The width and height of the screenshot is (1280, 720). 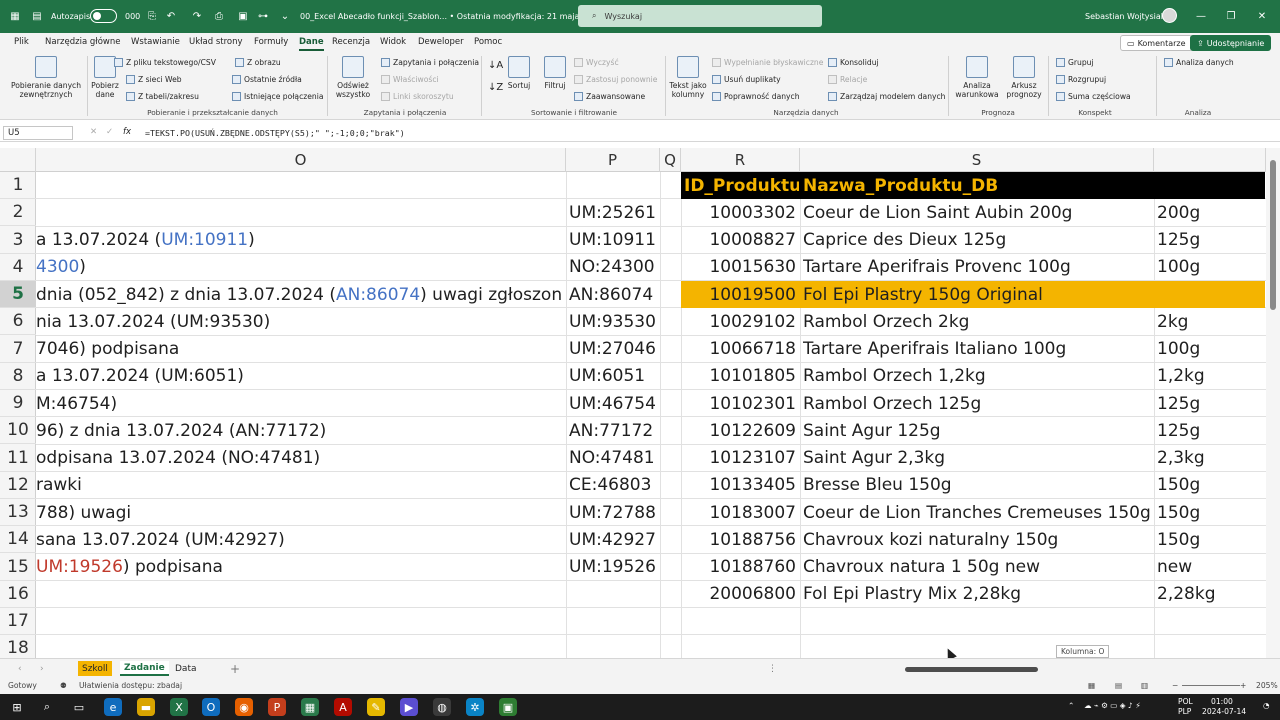 What do you see at coordinates (18, 160) in the screenshot?
I see `select-all-corner` at bounding box center [18, 160].